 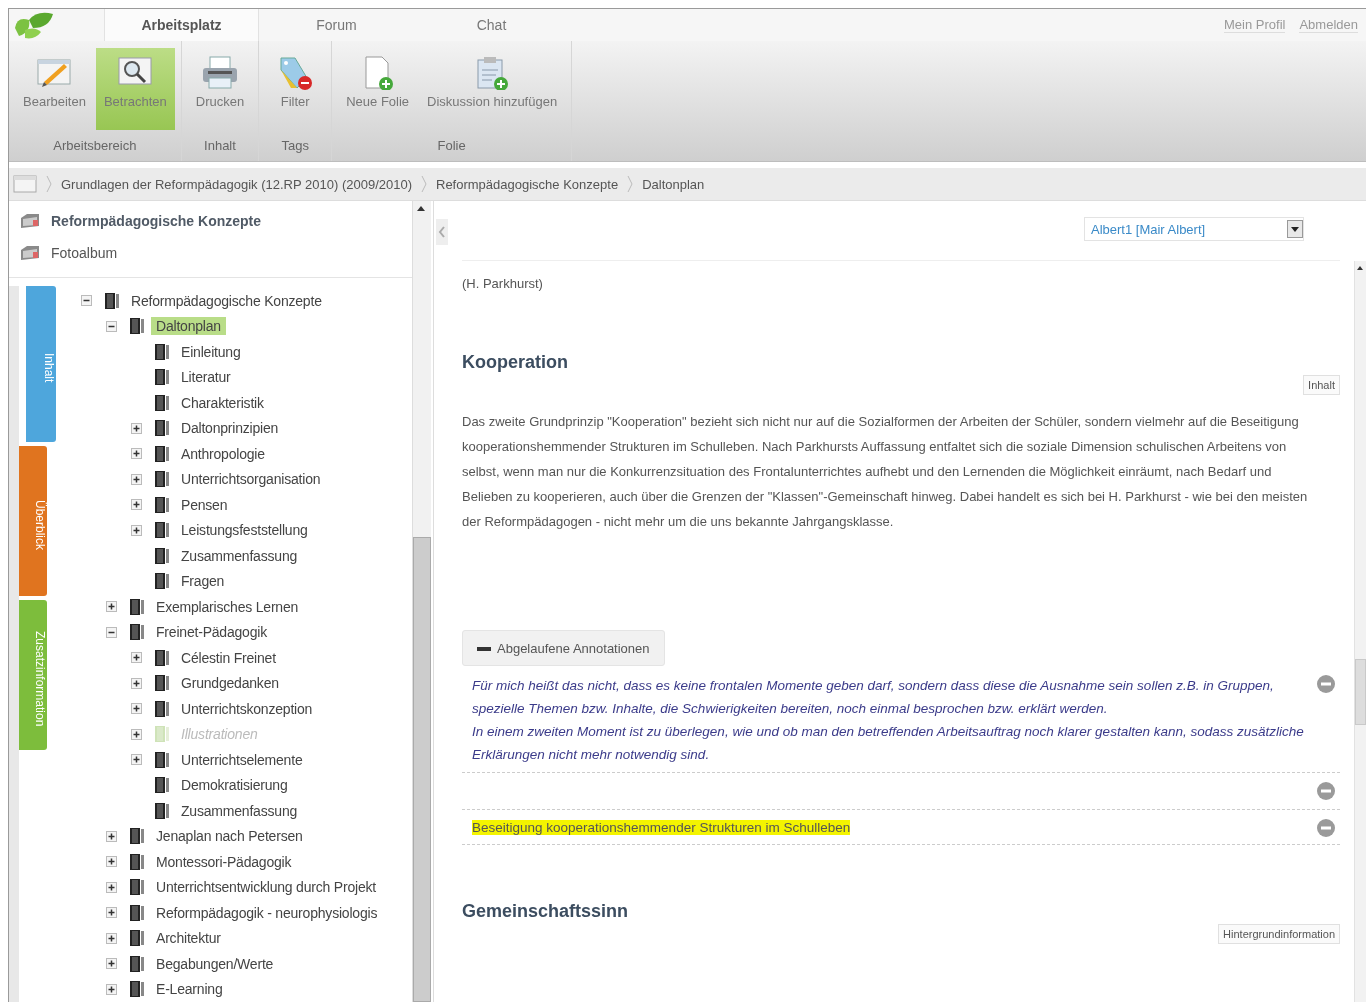 I want to click on annotation-text: Für mich heißt das nicht, dass es keine frontalen Momente geben darf, sondern dass diese die Ausnahme sein sollen z.B. in Gruppen, spezielle Themen bzw. Inhalte, die Schwierigkeiten bereiten, noch einmal besprochen bzw. erklärt werden., so click(x=873, y=697).